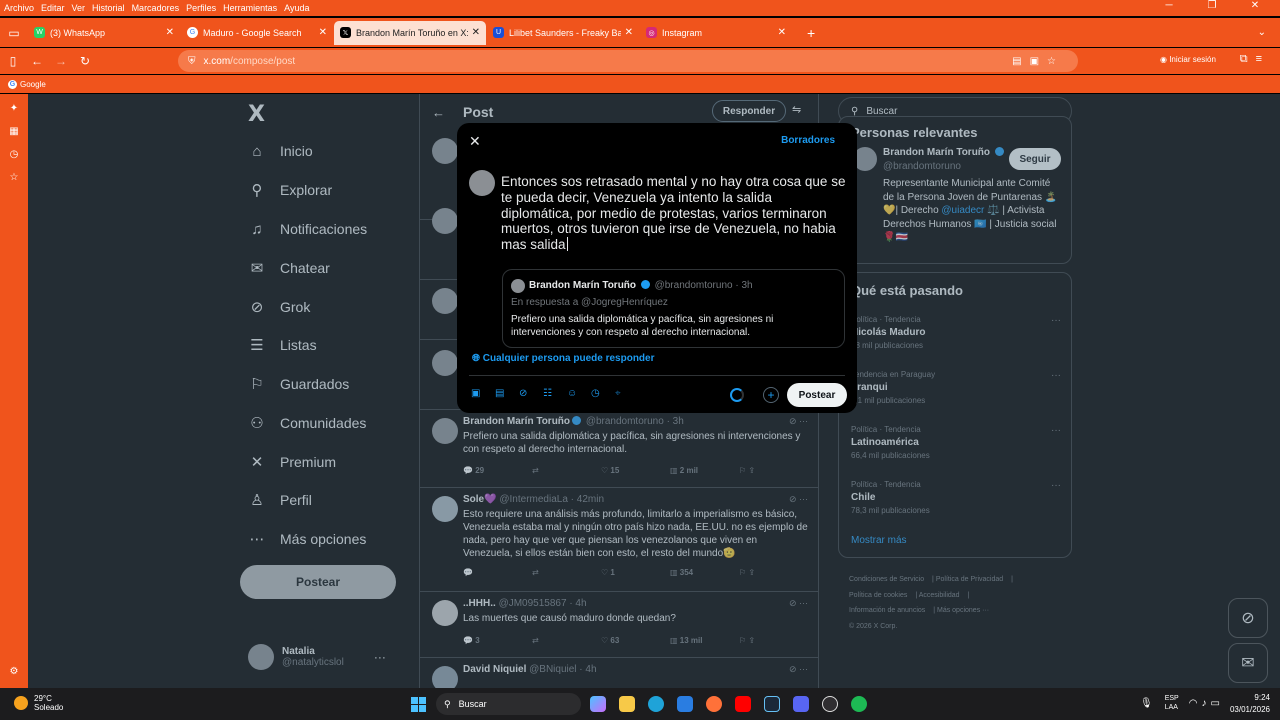  I want to click on login-label: Iniciar sesión, so click(1192, 59).